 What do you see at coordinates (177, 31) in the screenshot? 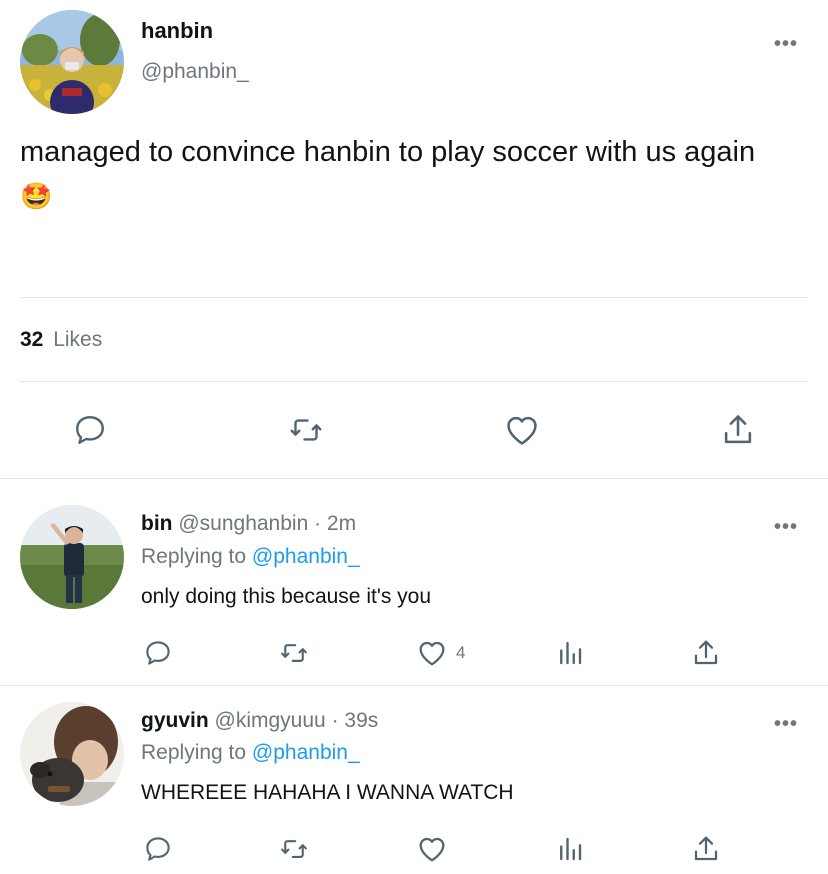
I see `main-tweet-display-name: hanbin` at bounding box center [177, 31].